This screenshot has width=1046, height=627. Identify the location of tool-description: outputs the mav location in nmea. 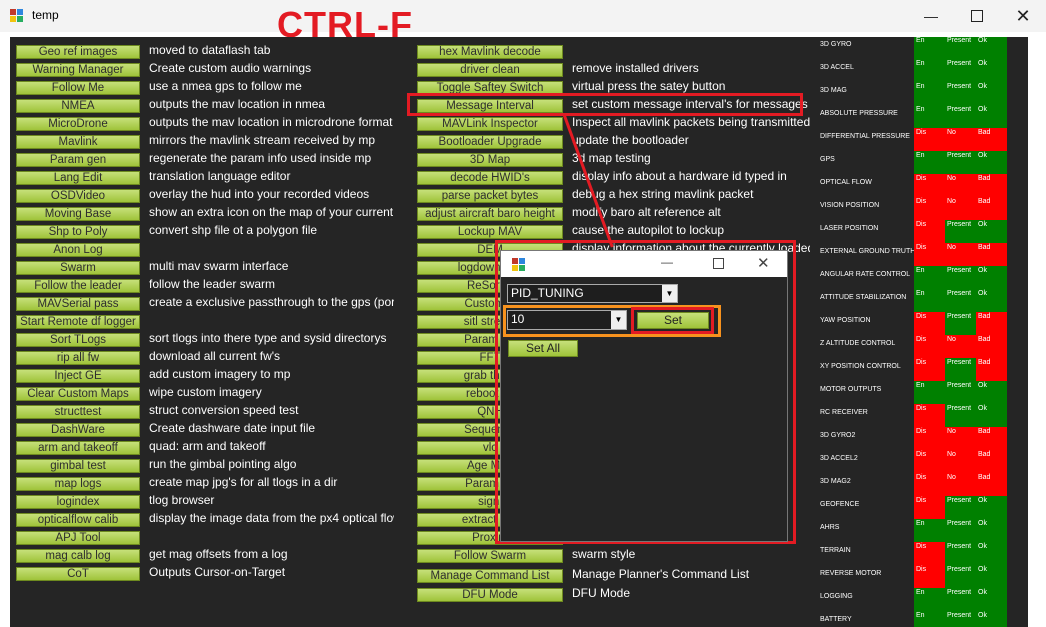
(237, 104).